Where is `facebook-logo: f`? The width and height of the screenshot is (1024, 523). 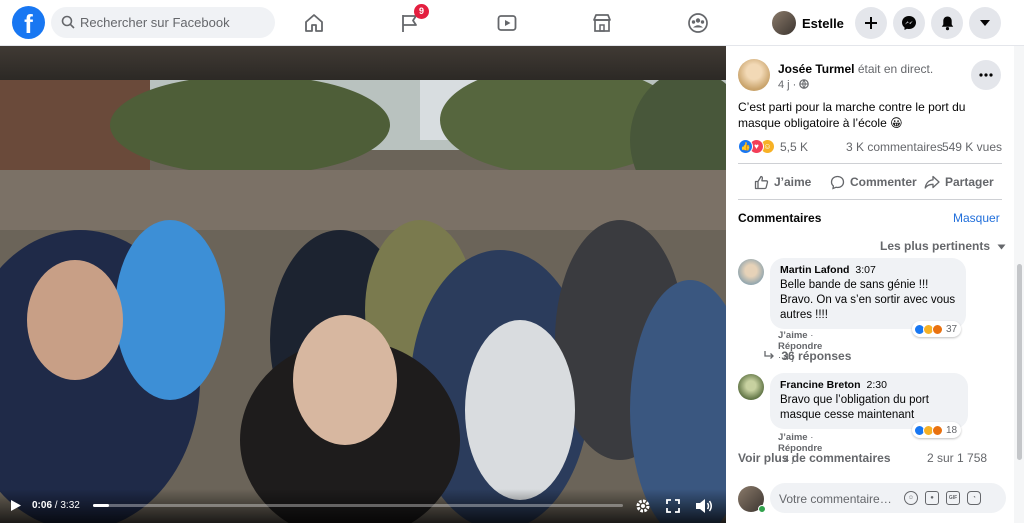 facebook-logo: f is located at coordinates (28, 22).